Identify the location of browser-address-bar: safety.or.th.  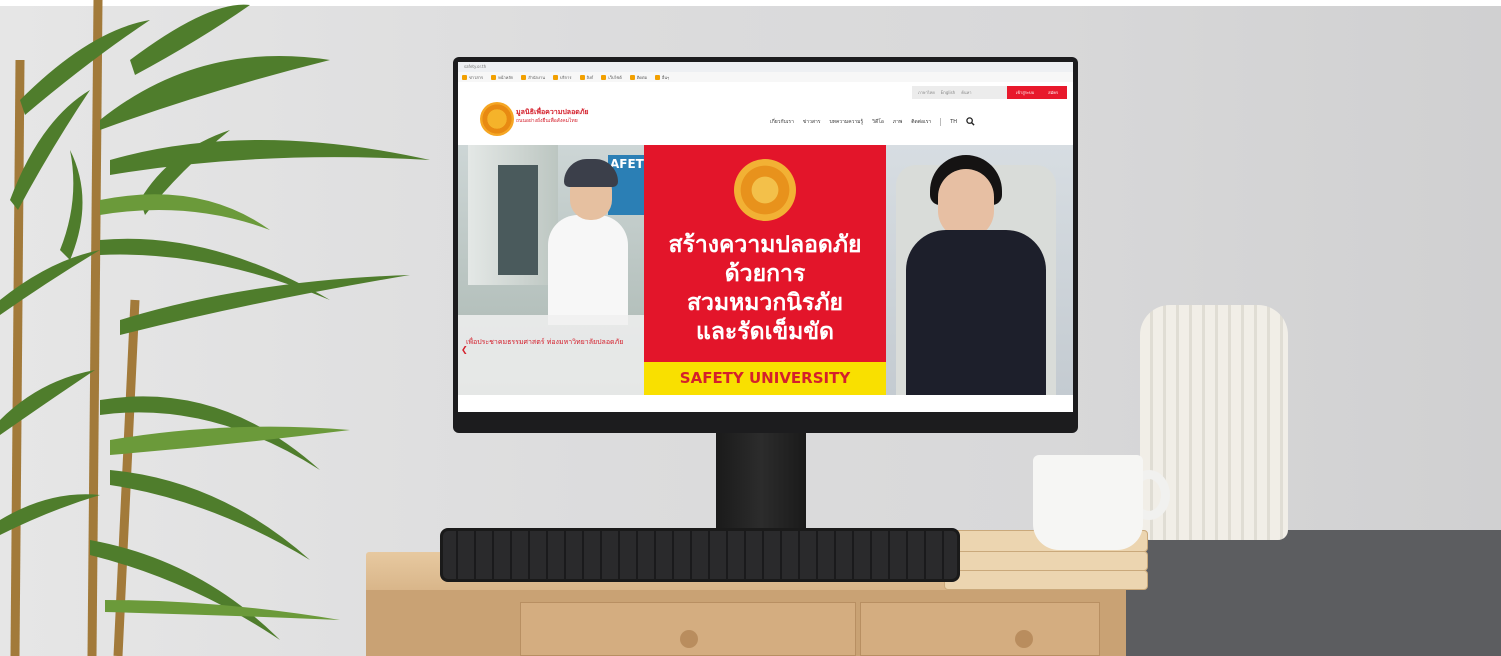
(765, 67).